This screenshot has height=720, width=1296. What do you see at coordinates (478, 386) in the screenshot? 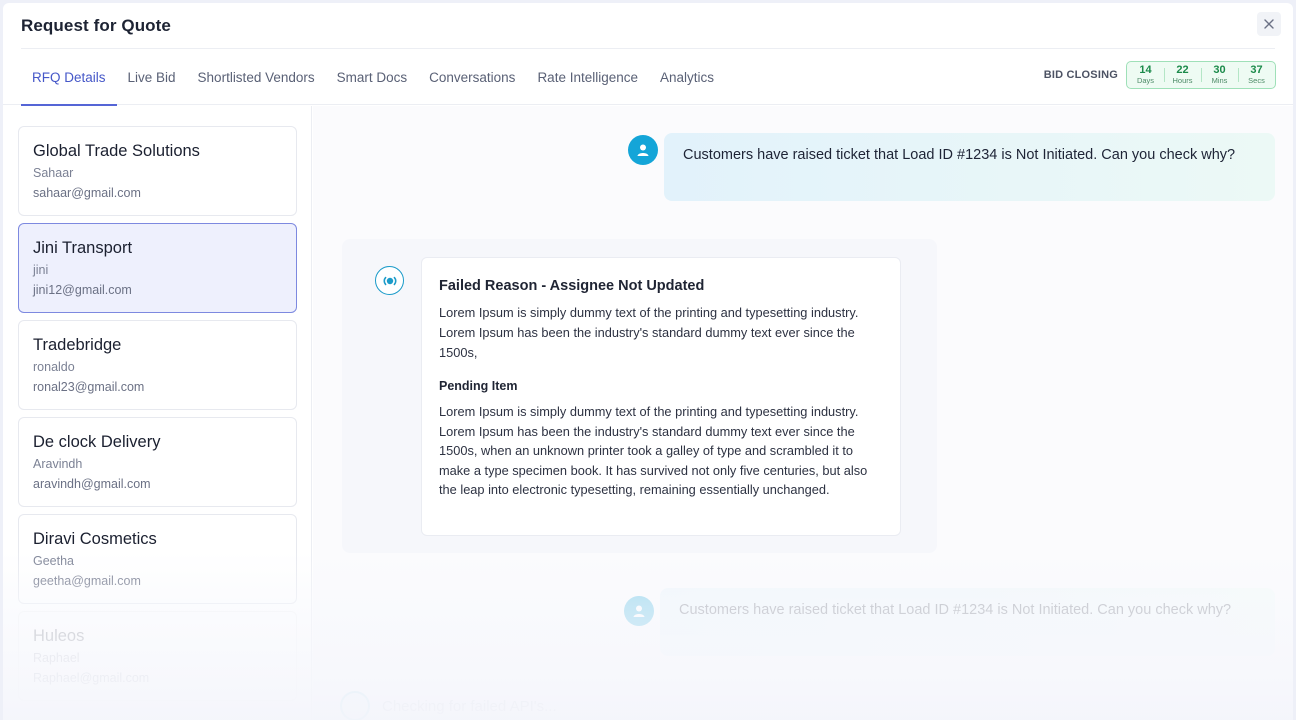
I see `pending-item-title: Pending Item` at bounding box center [478, 386].